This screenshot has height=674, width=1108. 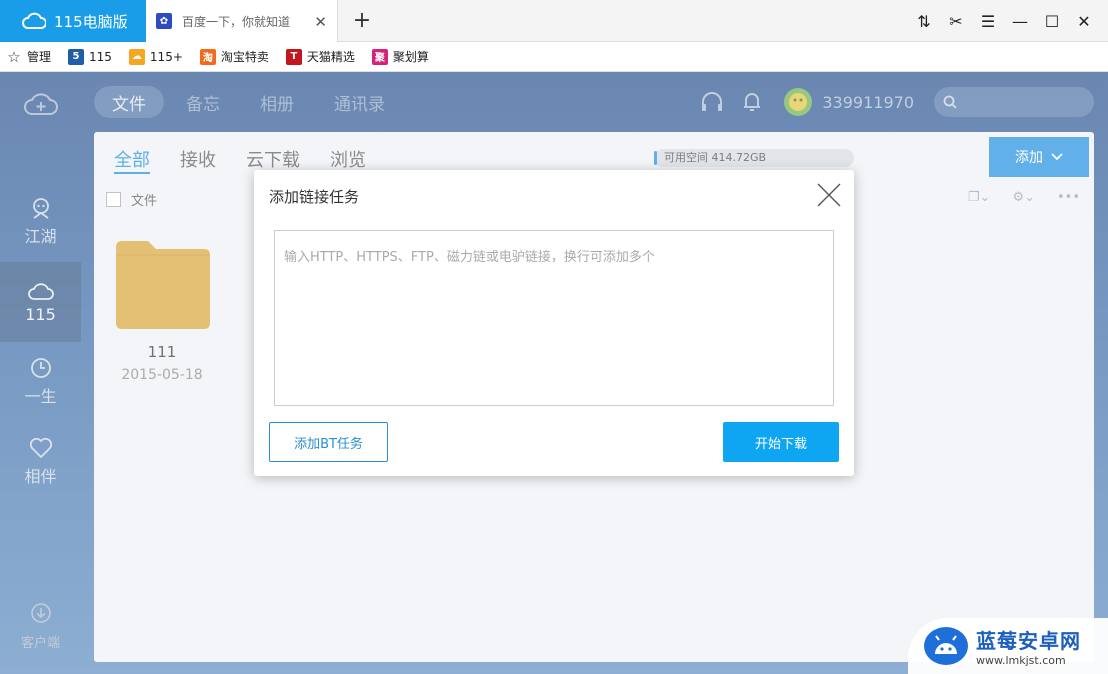 I want to click on browser-tab-baidu: ✿ 百度一下，你就知道 ✕, so click(x=242, y=21).